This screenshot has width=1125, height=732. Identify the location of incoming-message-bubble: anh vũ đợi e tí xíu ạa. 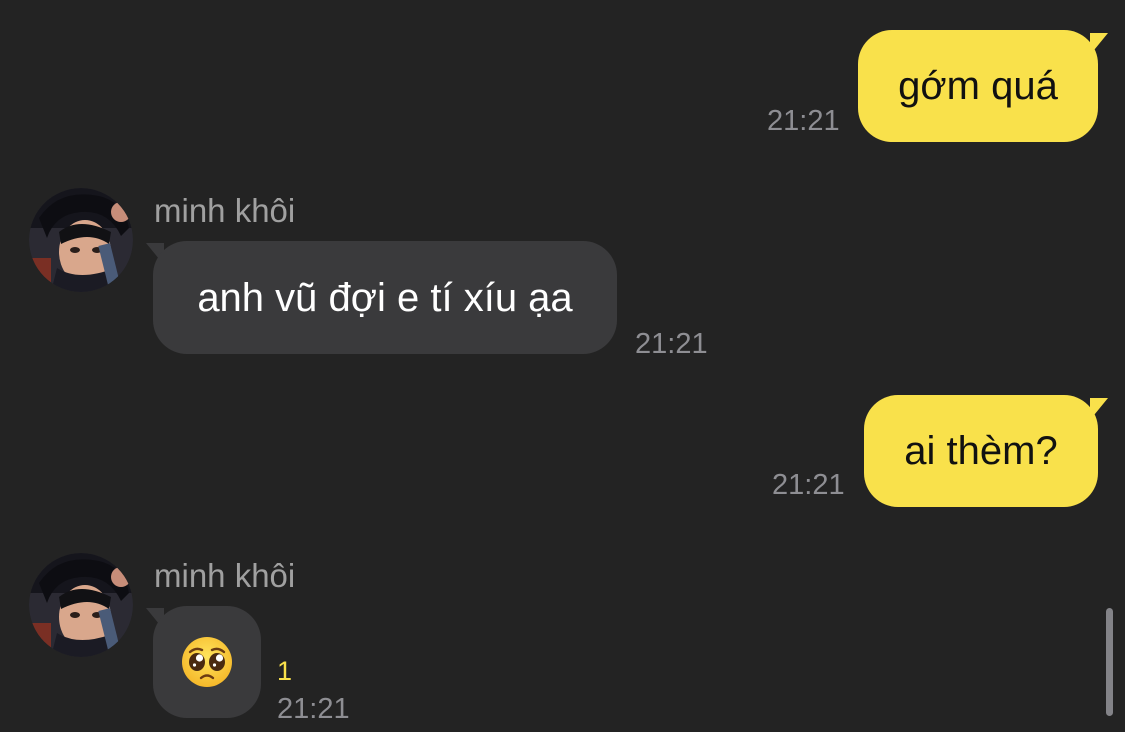
(385, 297).